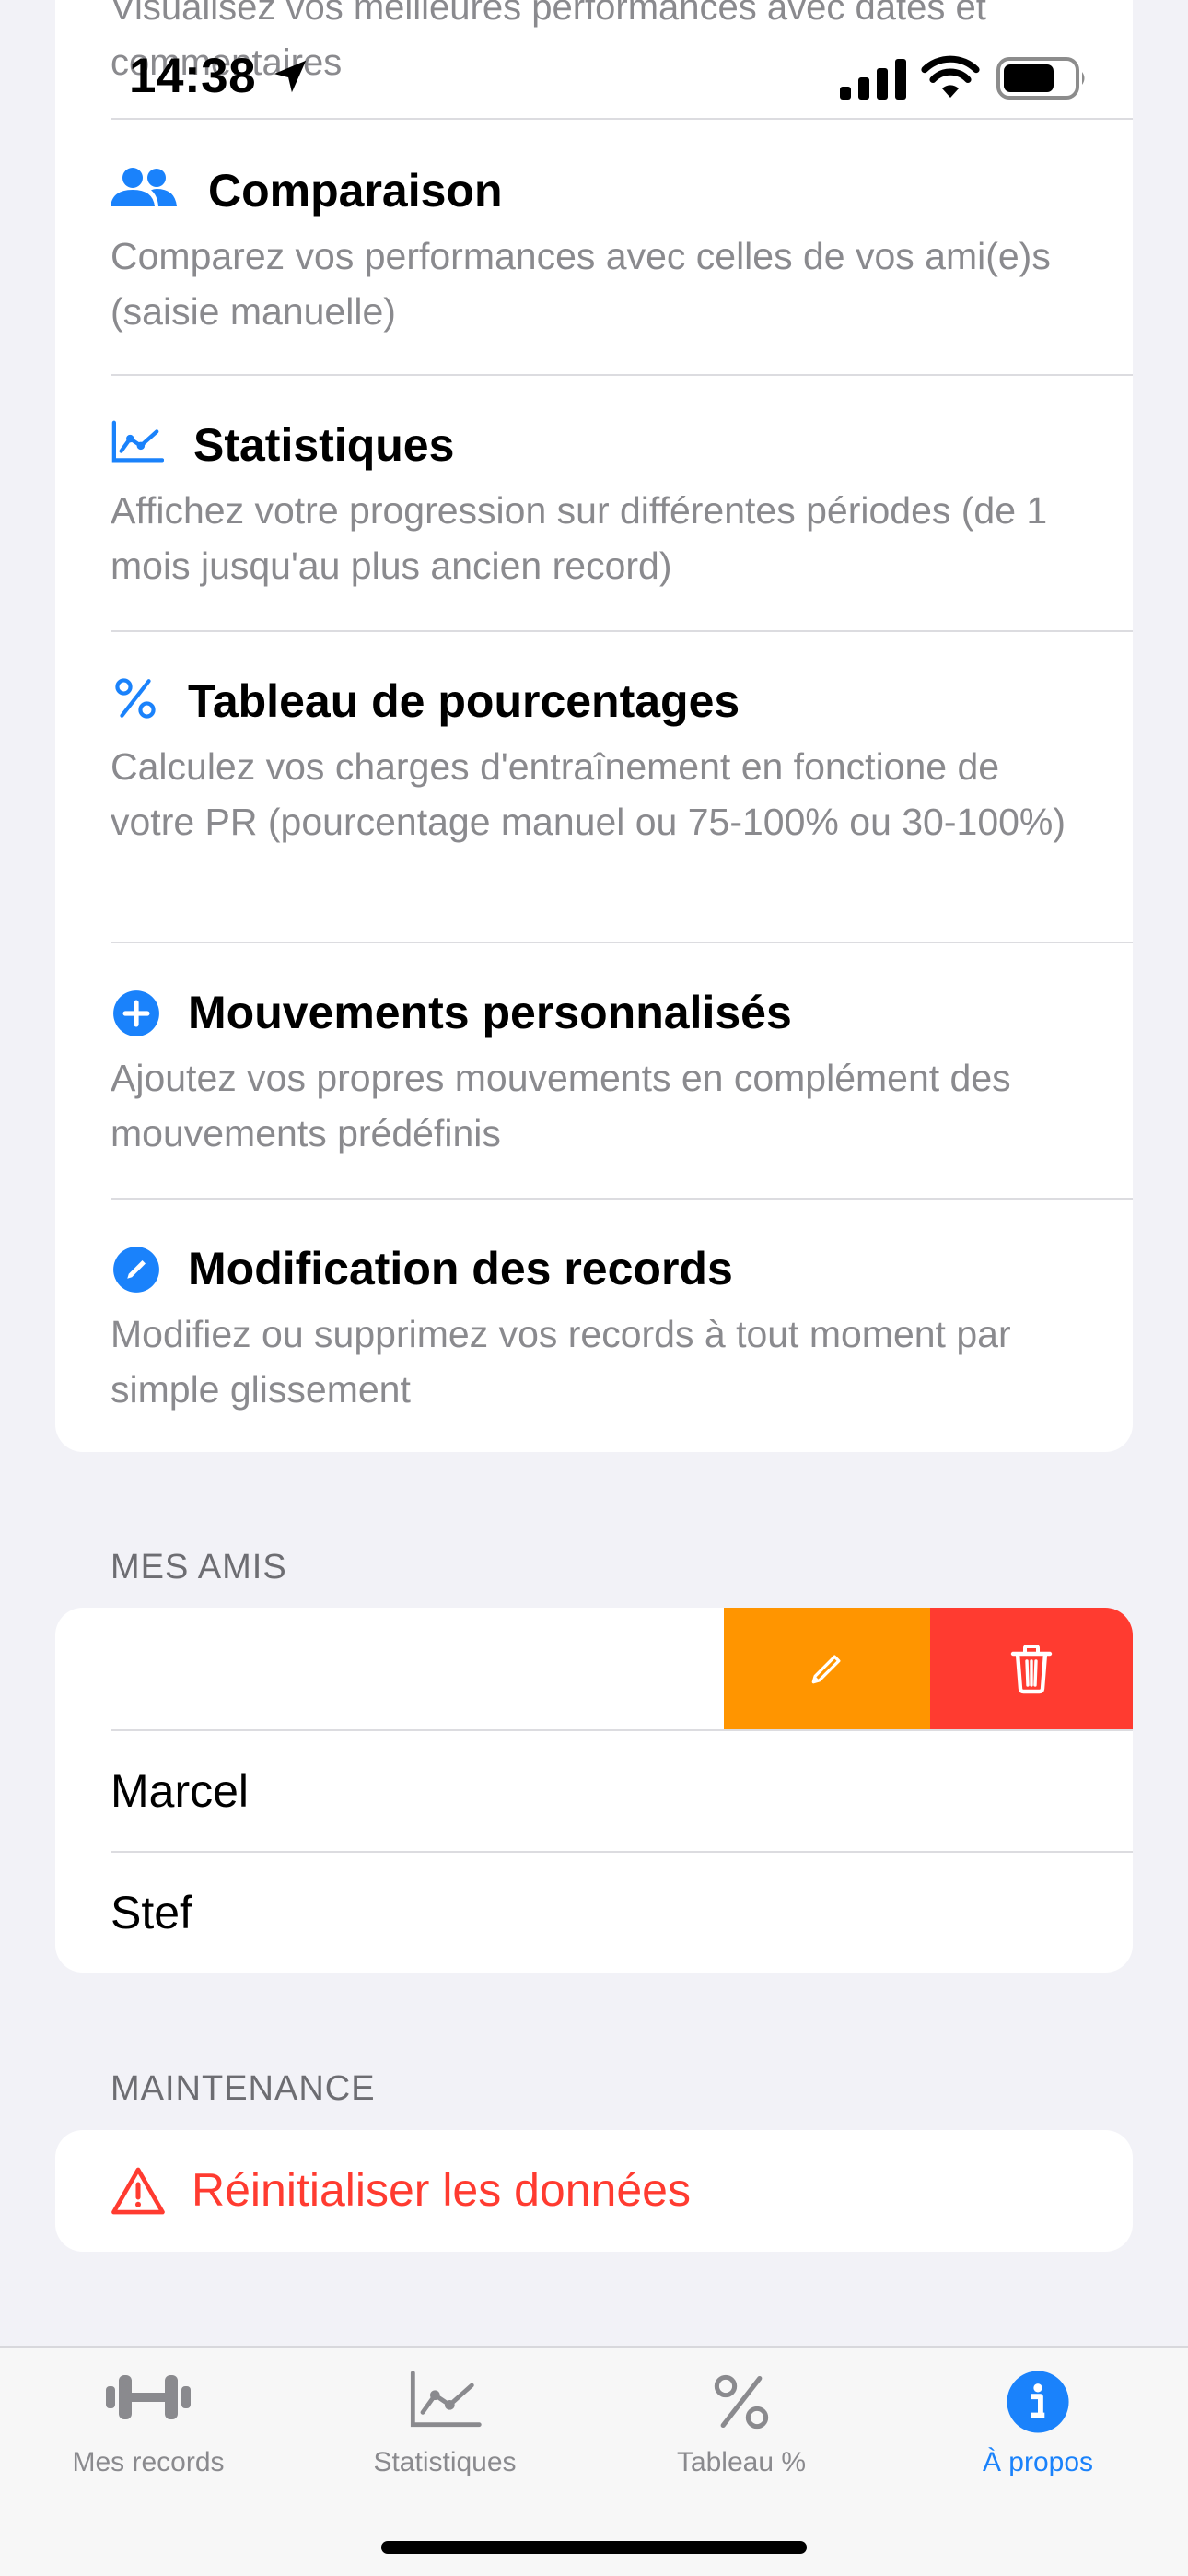 The image size is (1188, 2576). What do you see at coordinates (144, 187) in the screenshot?
I see `people-icon` at bounding box center [144, 187].